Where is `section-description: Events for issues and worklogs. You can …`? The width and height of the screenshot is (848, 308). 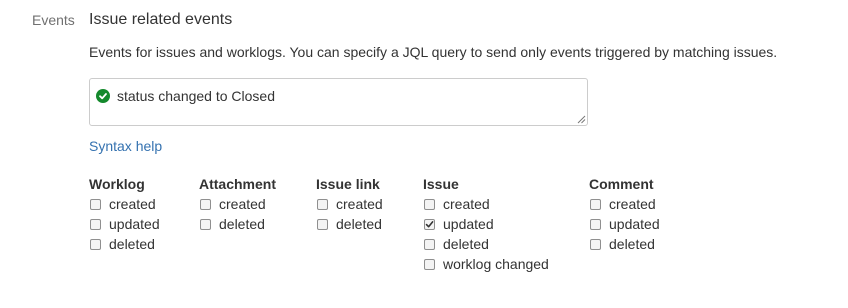 section-description: Events for issues and worklogs. You can … is located at coordinates (433, 52).